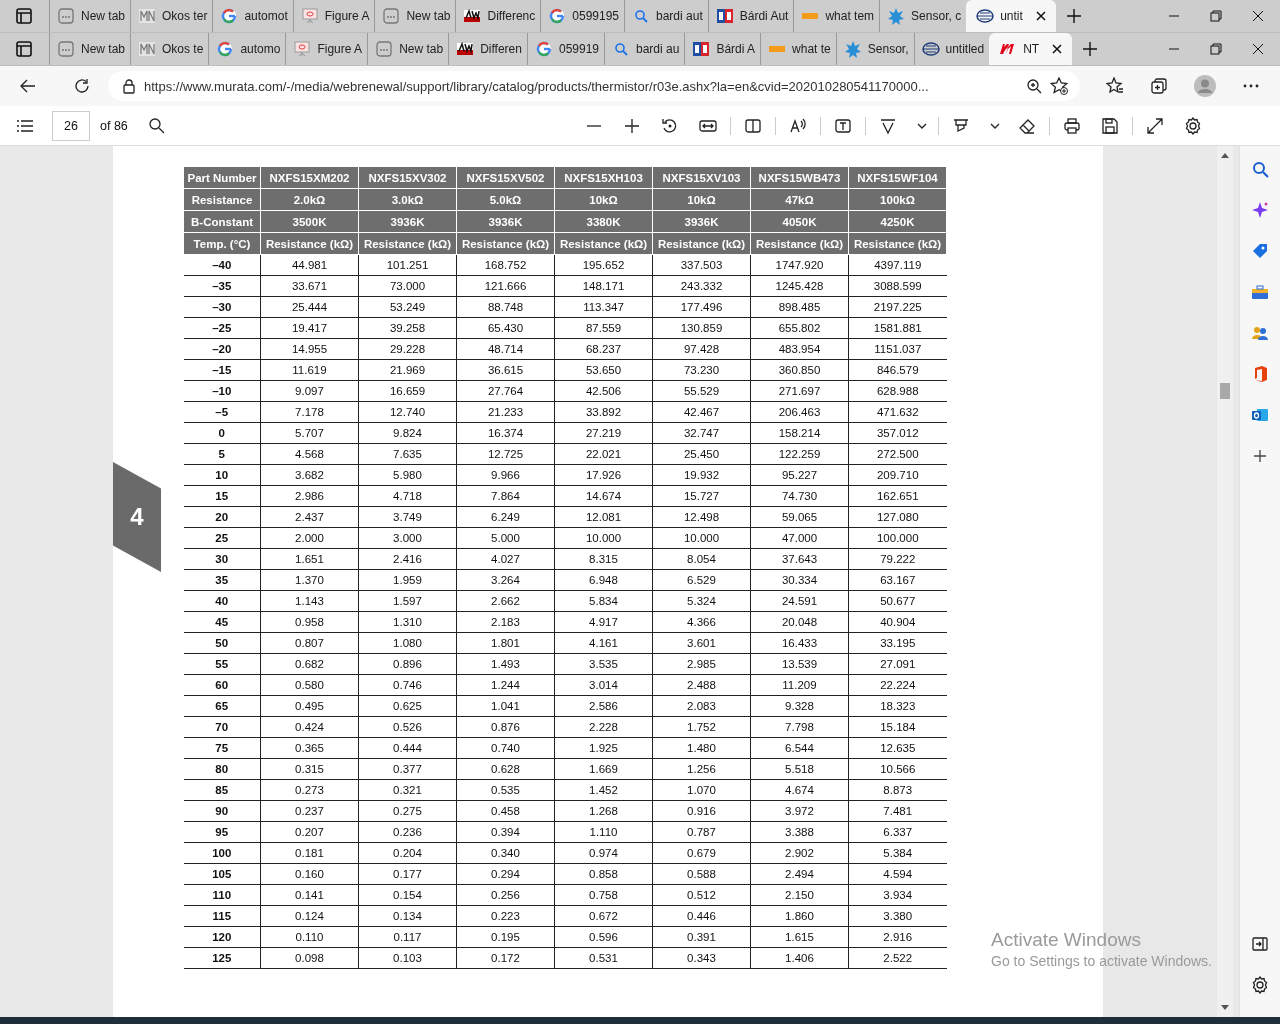  Describe the element at coordinates (1260, 292) in the screenshot. I see `toolbox-icon` at that location.